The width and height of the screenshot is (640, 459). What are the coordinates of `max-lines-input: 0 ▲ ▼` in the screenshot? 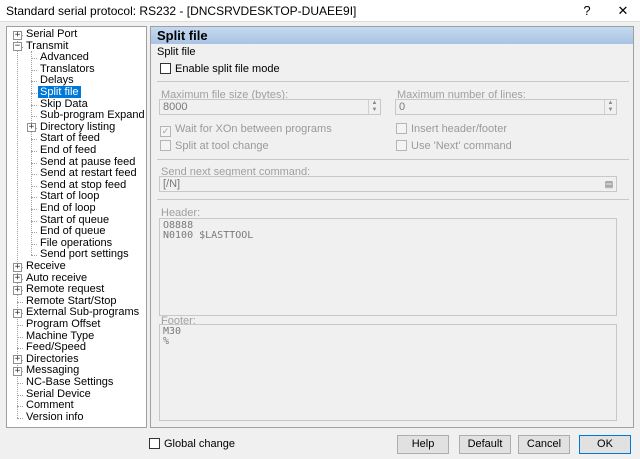 It's located at (506, 107).